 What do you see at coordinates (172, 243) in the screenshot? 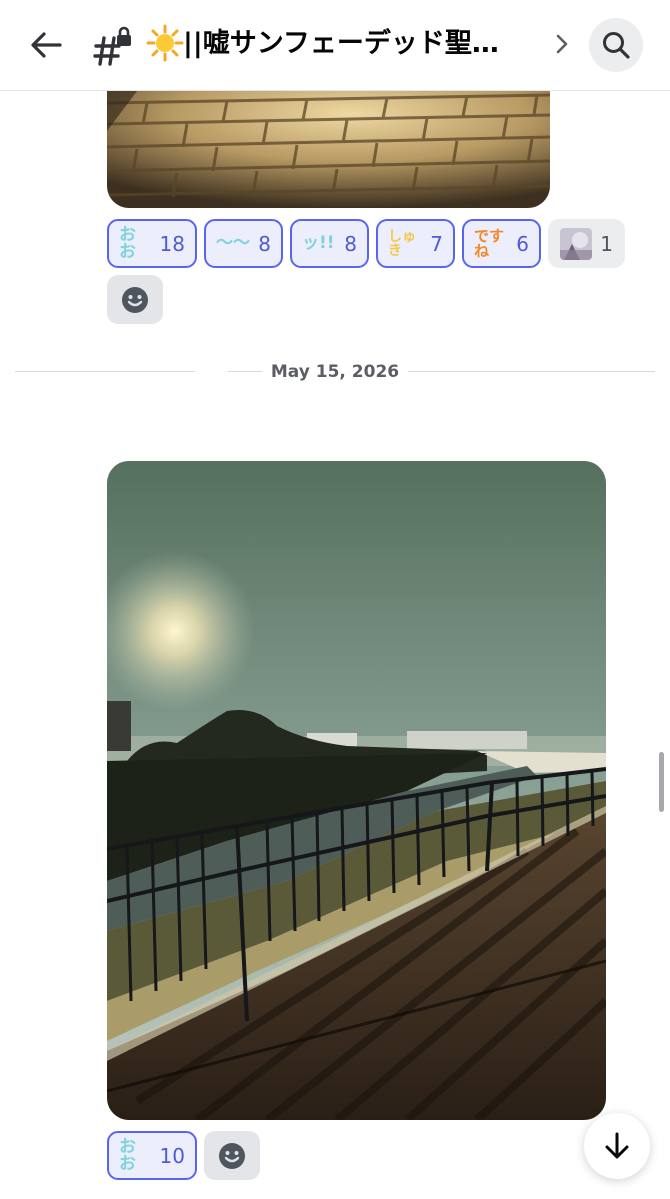
I see `reaction-count: 18` at bounding box center [172, 243].